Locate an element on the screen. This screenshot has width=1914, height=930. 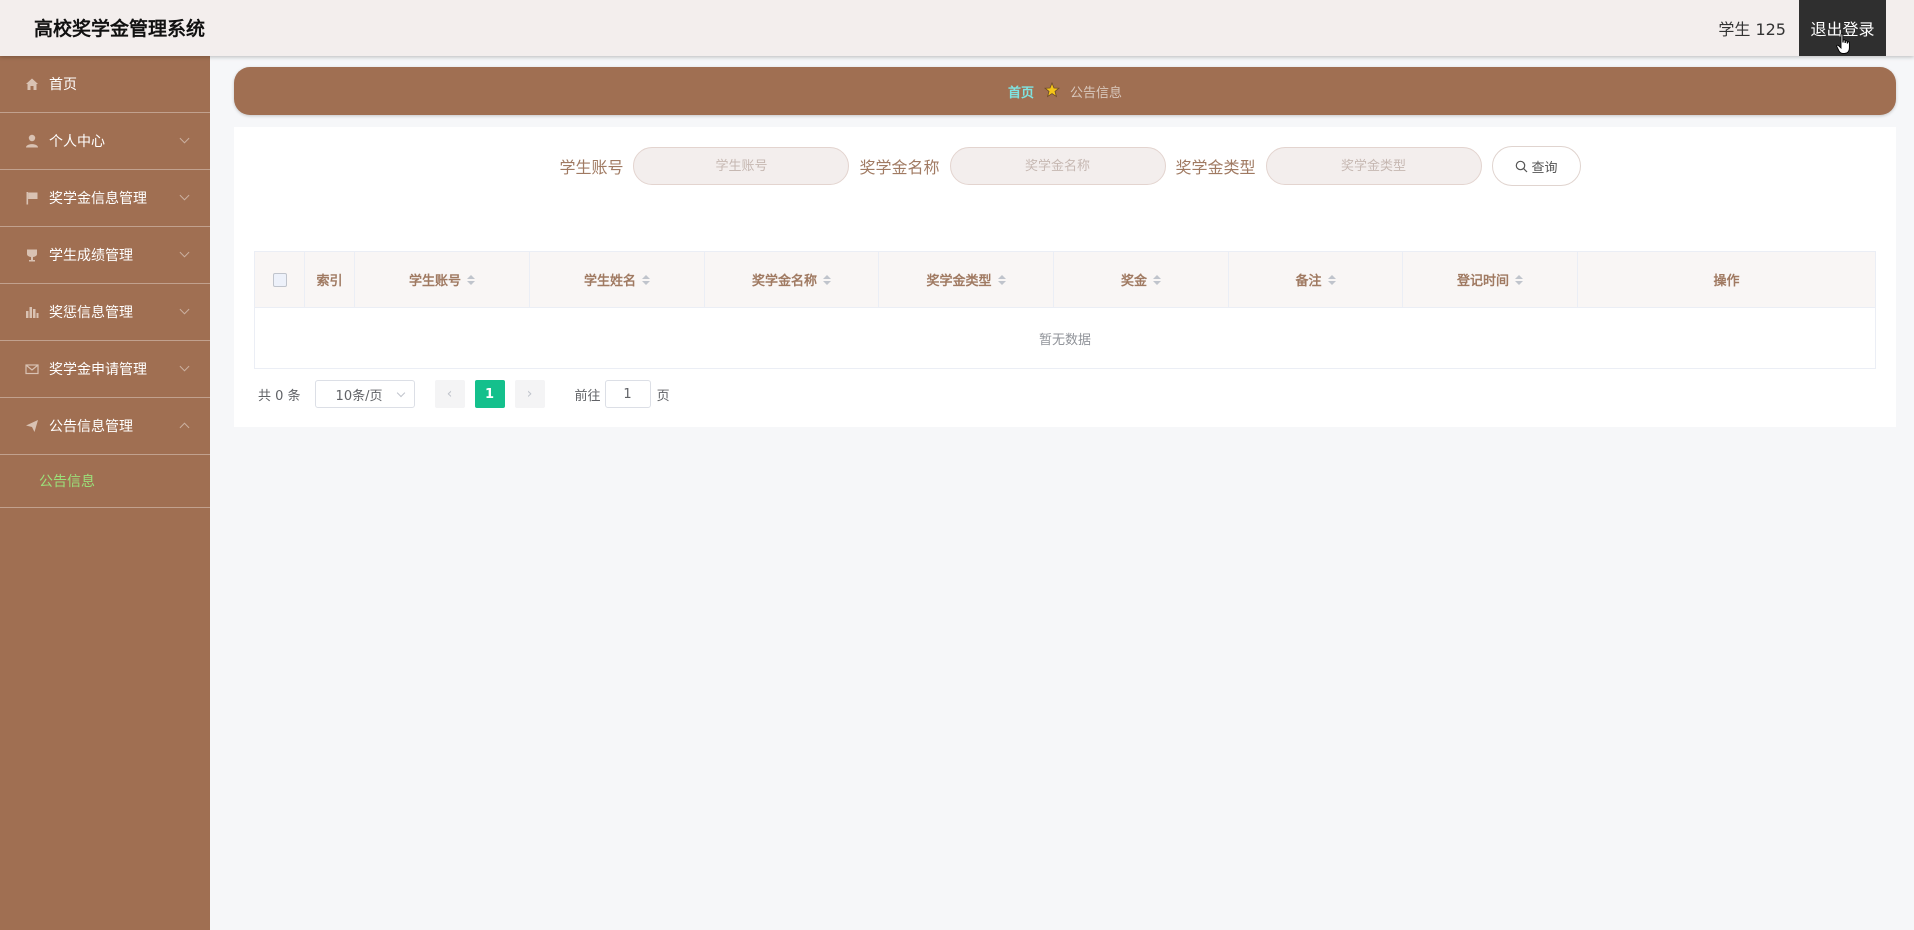
prev-page-button: ‹ is located at coordinates (449, 394).